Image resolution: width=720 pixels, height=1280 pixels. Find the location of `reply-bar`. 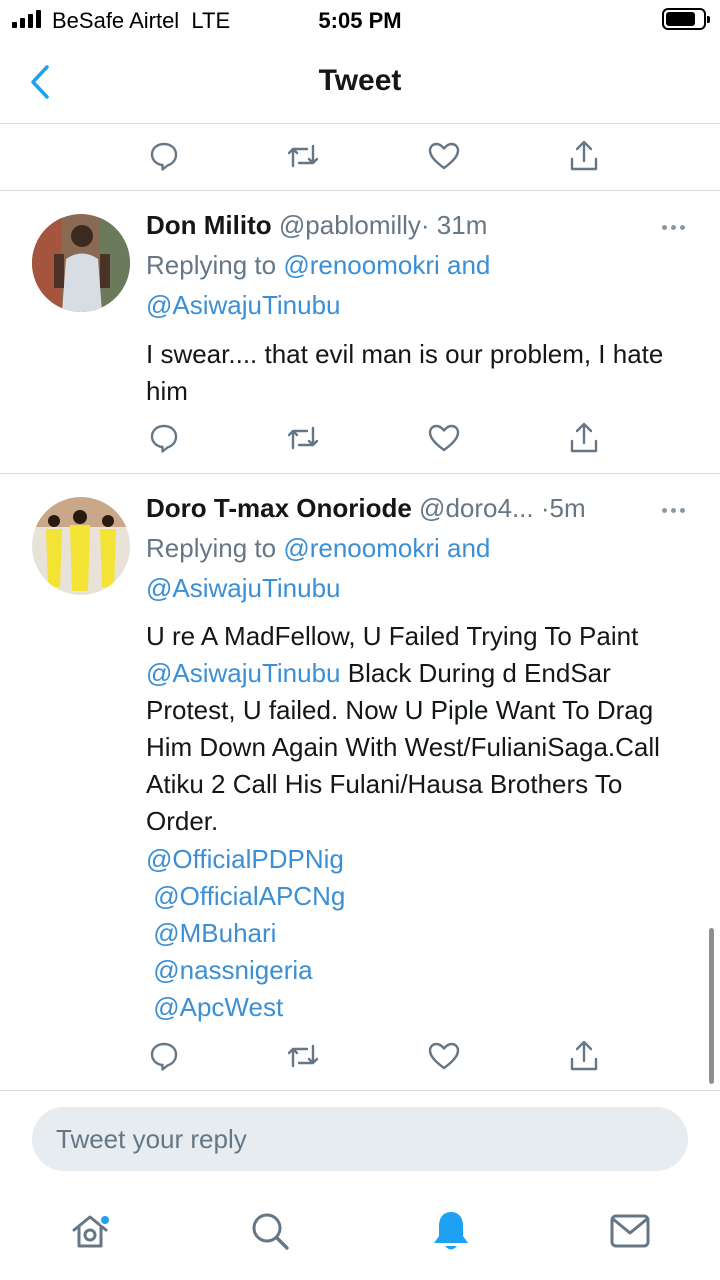

reply-bar is located at coordinates (360, 1140).